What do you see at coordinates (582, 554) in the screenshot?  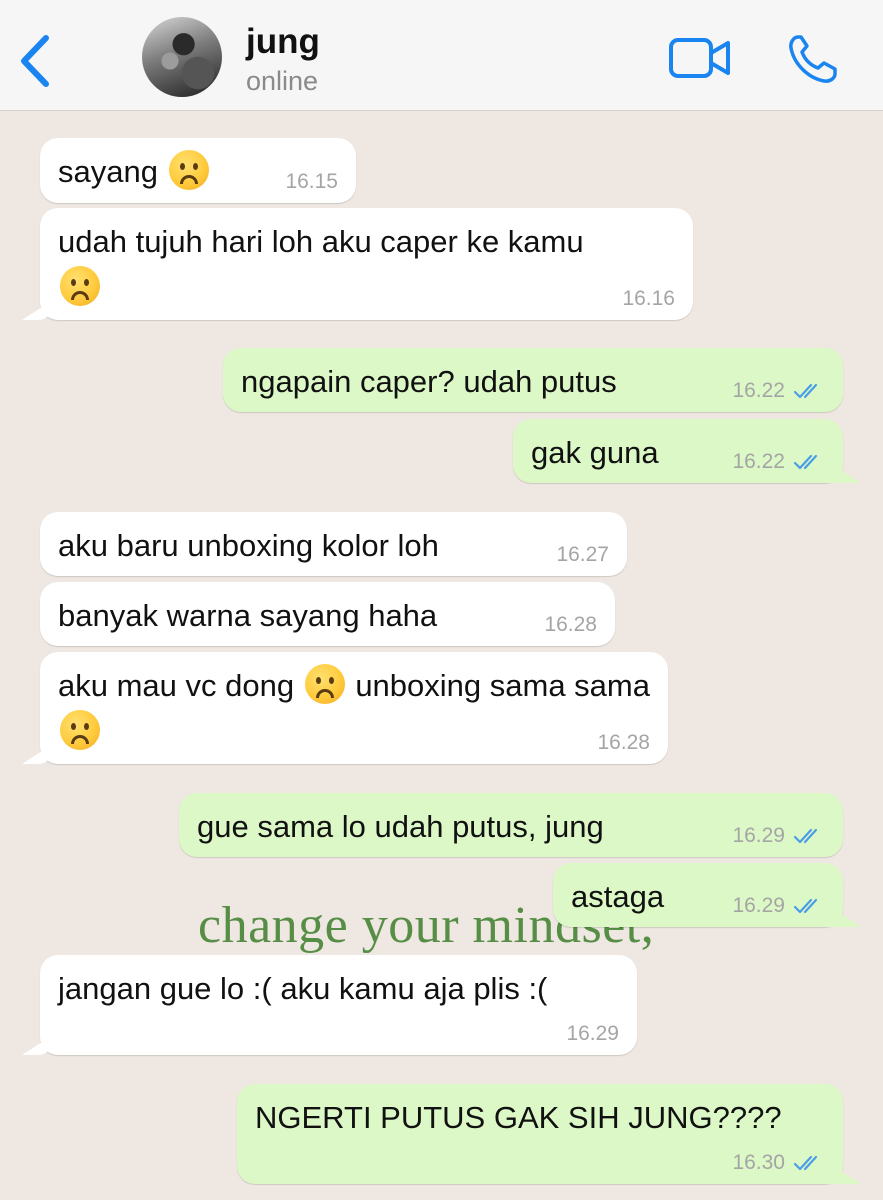 I see `message-time: 16.27` at bounding box center [582, 554].